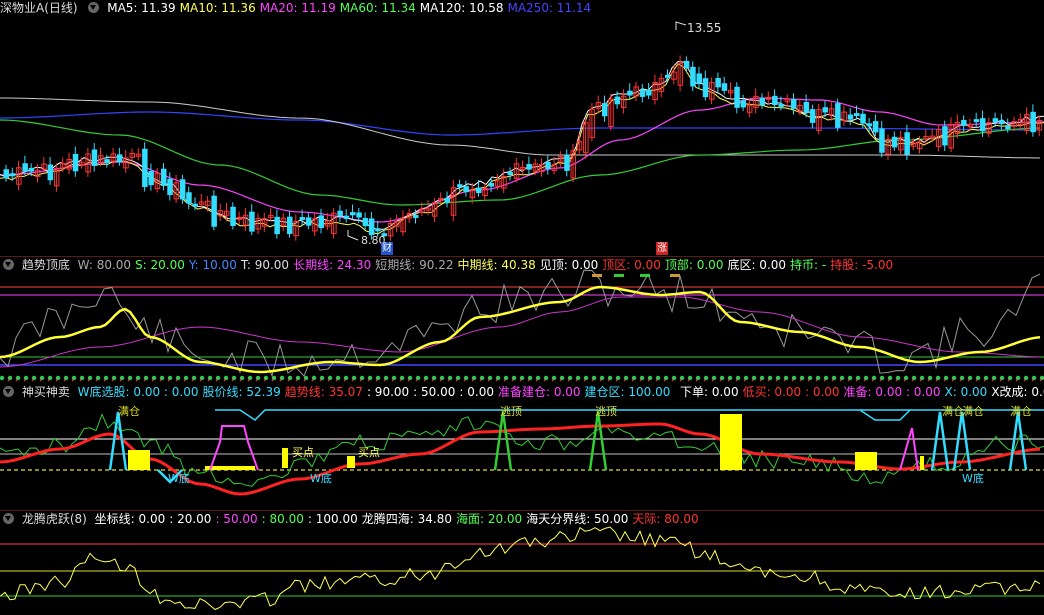 This screenshot has height=615, width=1044. What do you see at coordinates (241, 392) in the screenshot?
I see `indicator-value: 股价线: 52.39` at bounding box center [241, 392].